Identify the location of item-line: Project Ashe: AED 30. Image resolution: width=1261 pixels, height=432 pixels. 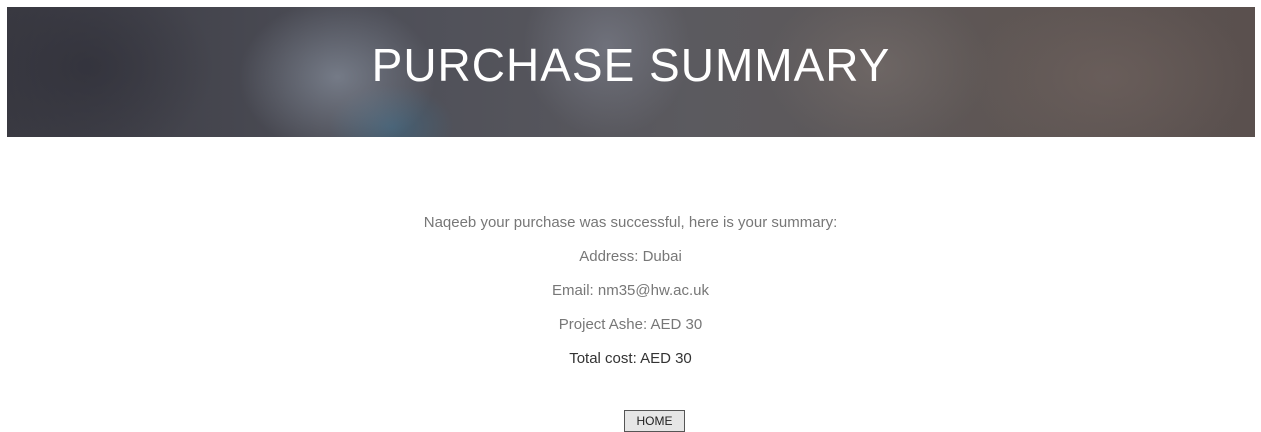
(630, 324).